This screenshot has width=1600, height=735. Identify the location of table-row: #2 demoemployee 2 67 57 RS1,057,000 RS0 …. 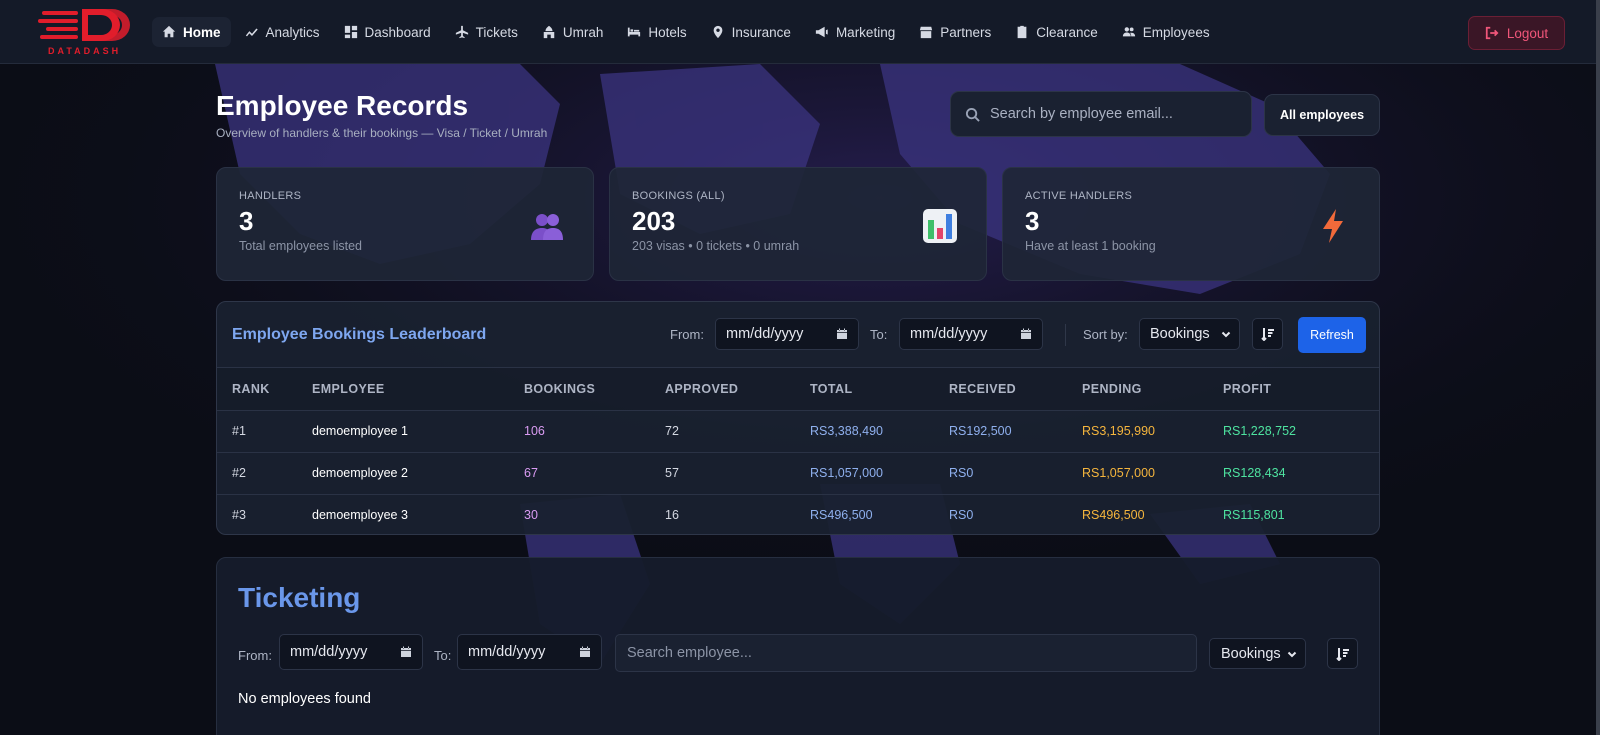
(798, 473).